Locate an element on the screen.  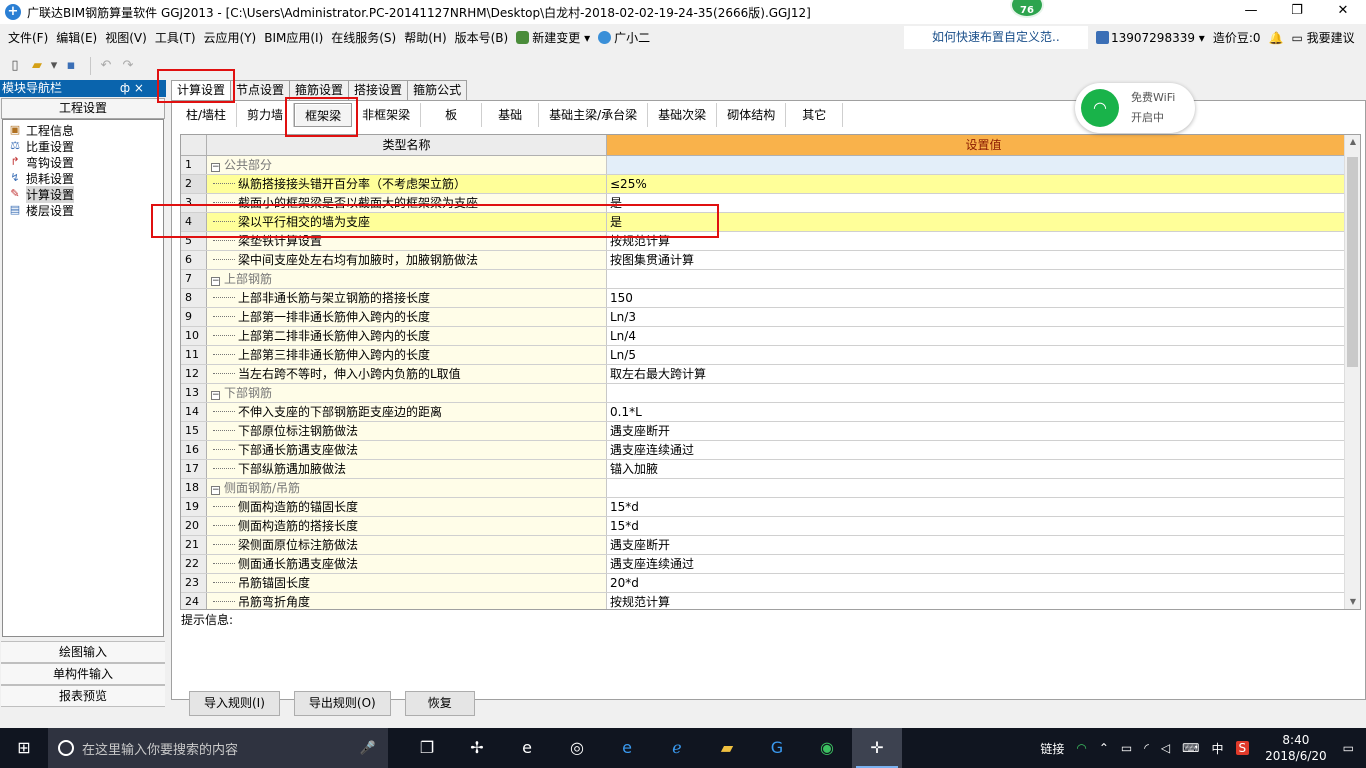
table-row: 20 侧面构造筋的搭接长度 15*d is located at coordinates (763, 526).